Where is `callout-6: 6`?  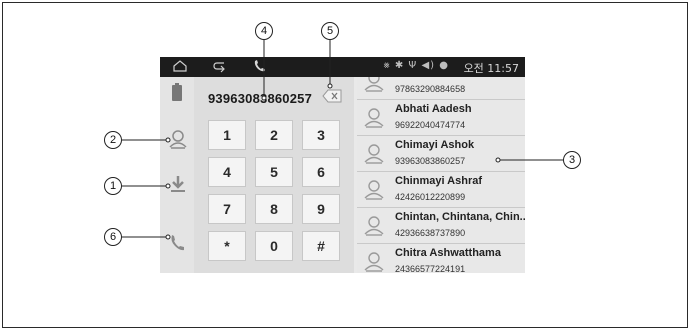 callout-6: 6 is located at coordinates (113, 237).